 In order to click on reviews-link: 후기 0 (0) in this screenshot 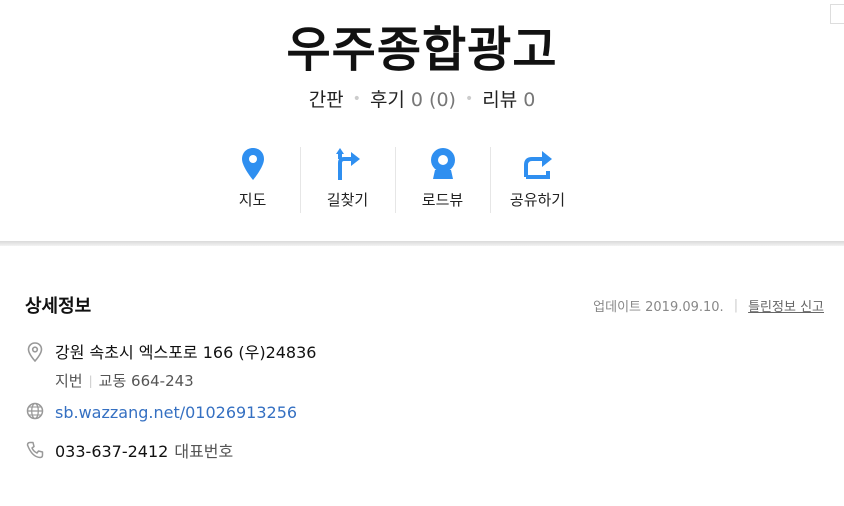, I will do `click(413, 98)`.